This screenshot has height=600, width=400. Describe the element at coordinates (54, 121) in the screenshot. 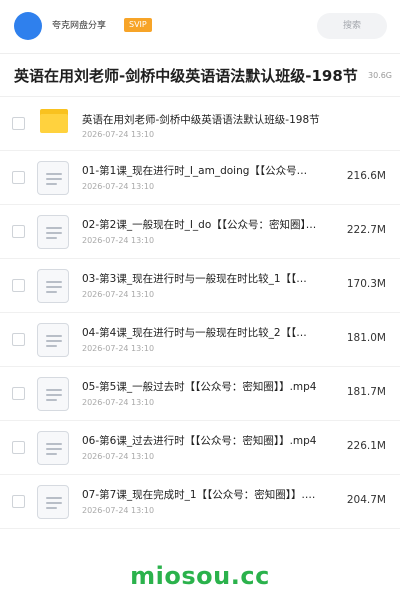

I see `folder-icon` at that location.